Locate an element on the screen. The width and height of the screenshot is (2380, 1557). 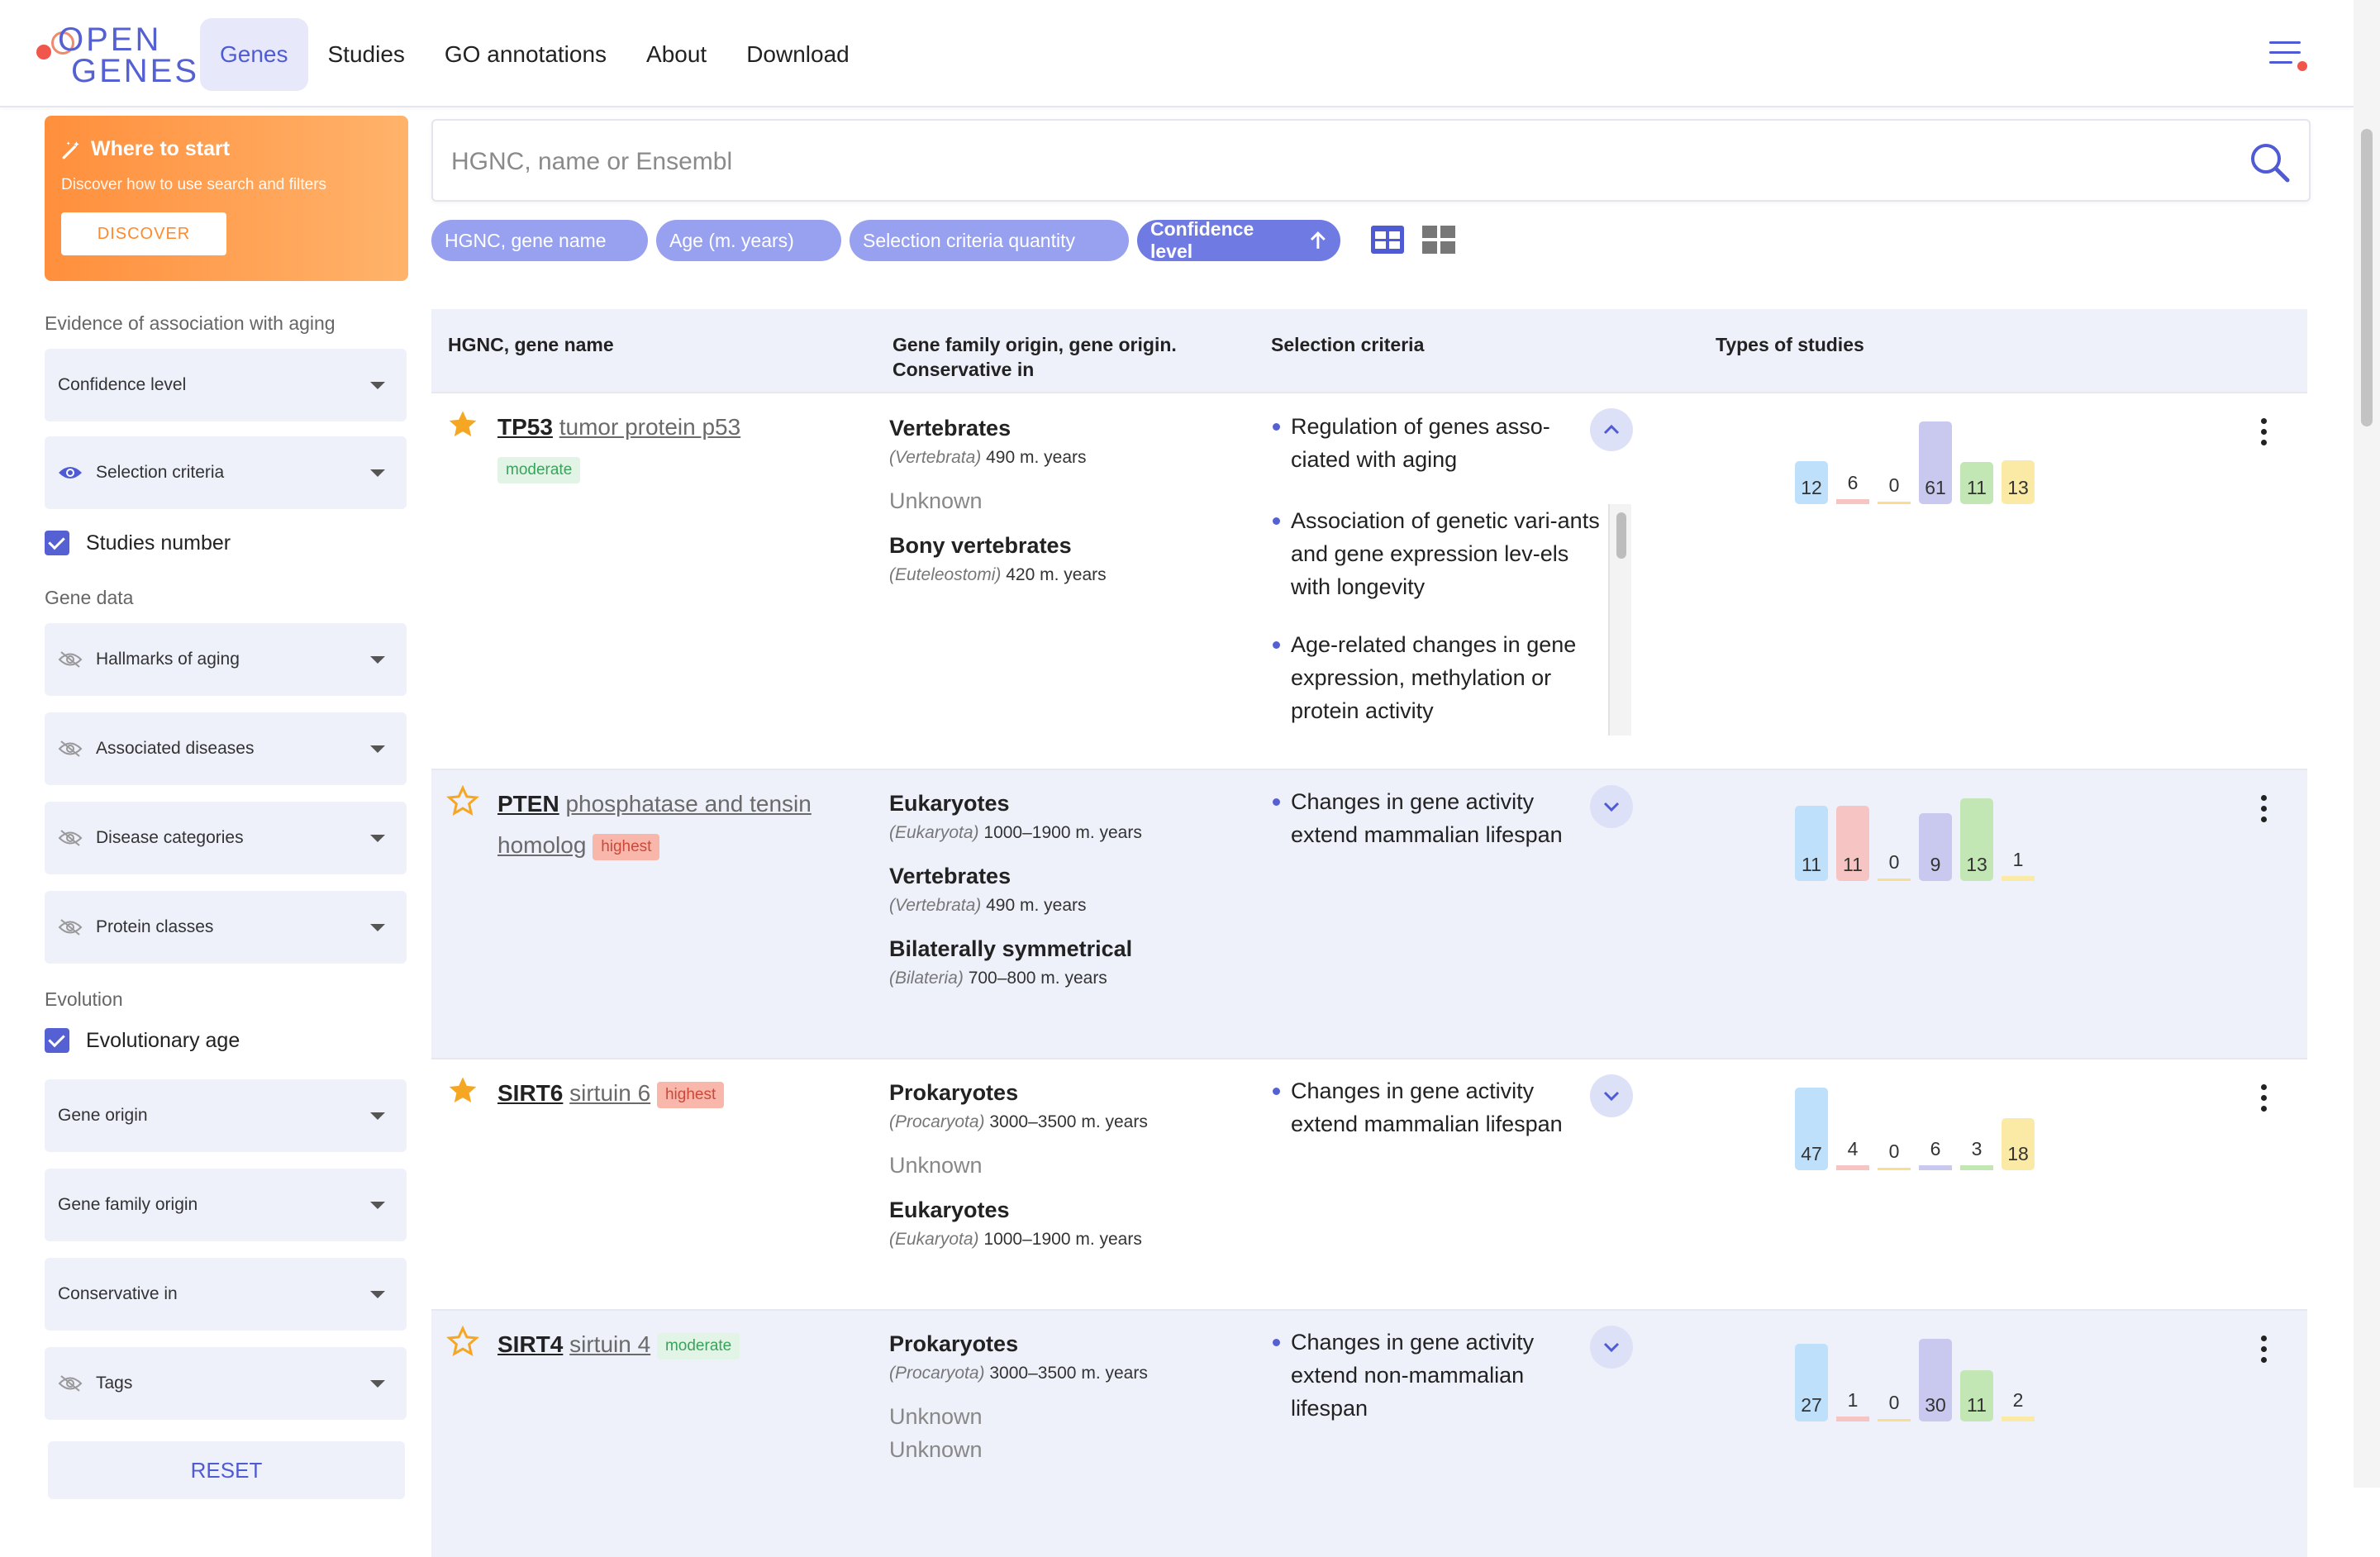
tags-filter: Tags is located at coordinates (226, 1383).